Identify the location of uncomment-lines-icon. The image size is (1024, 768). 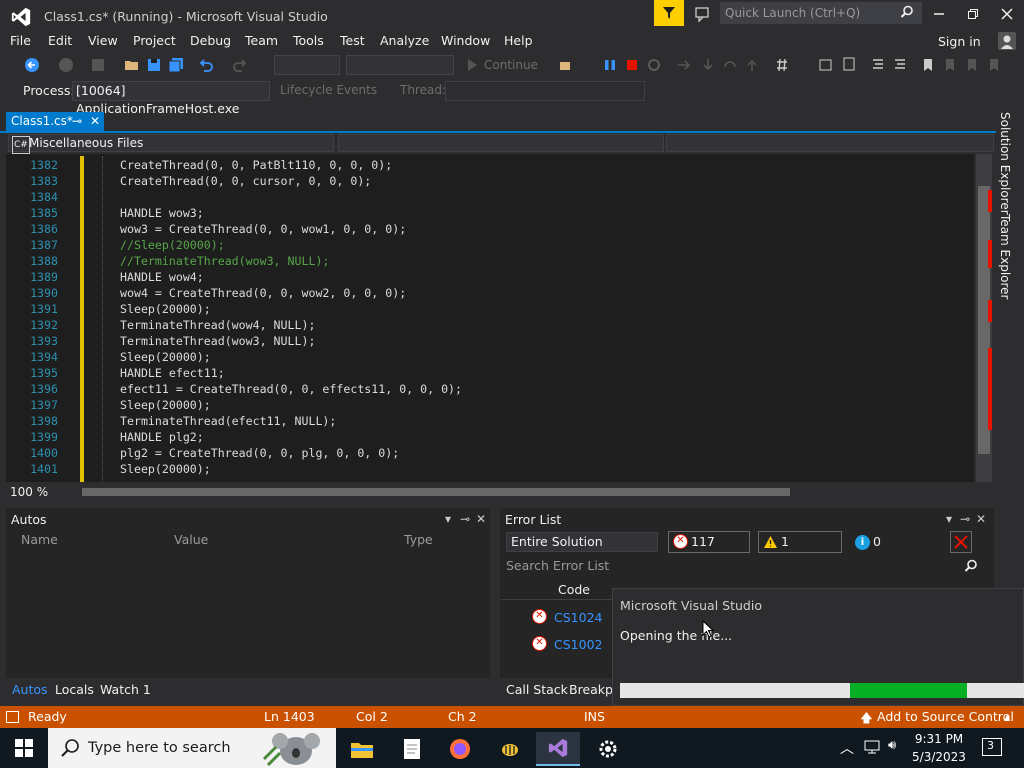
(900, 65).